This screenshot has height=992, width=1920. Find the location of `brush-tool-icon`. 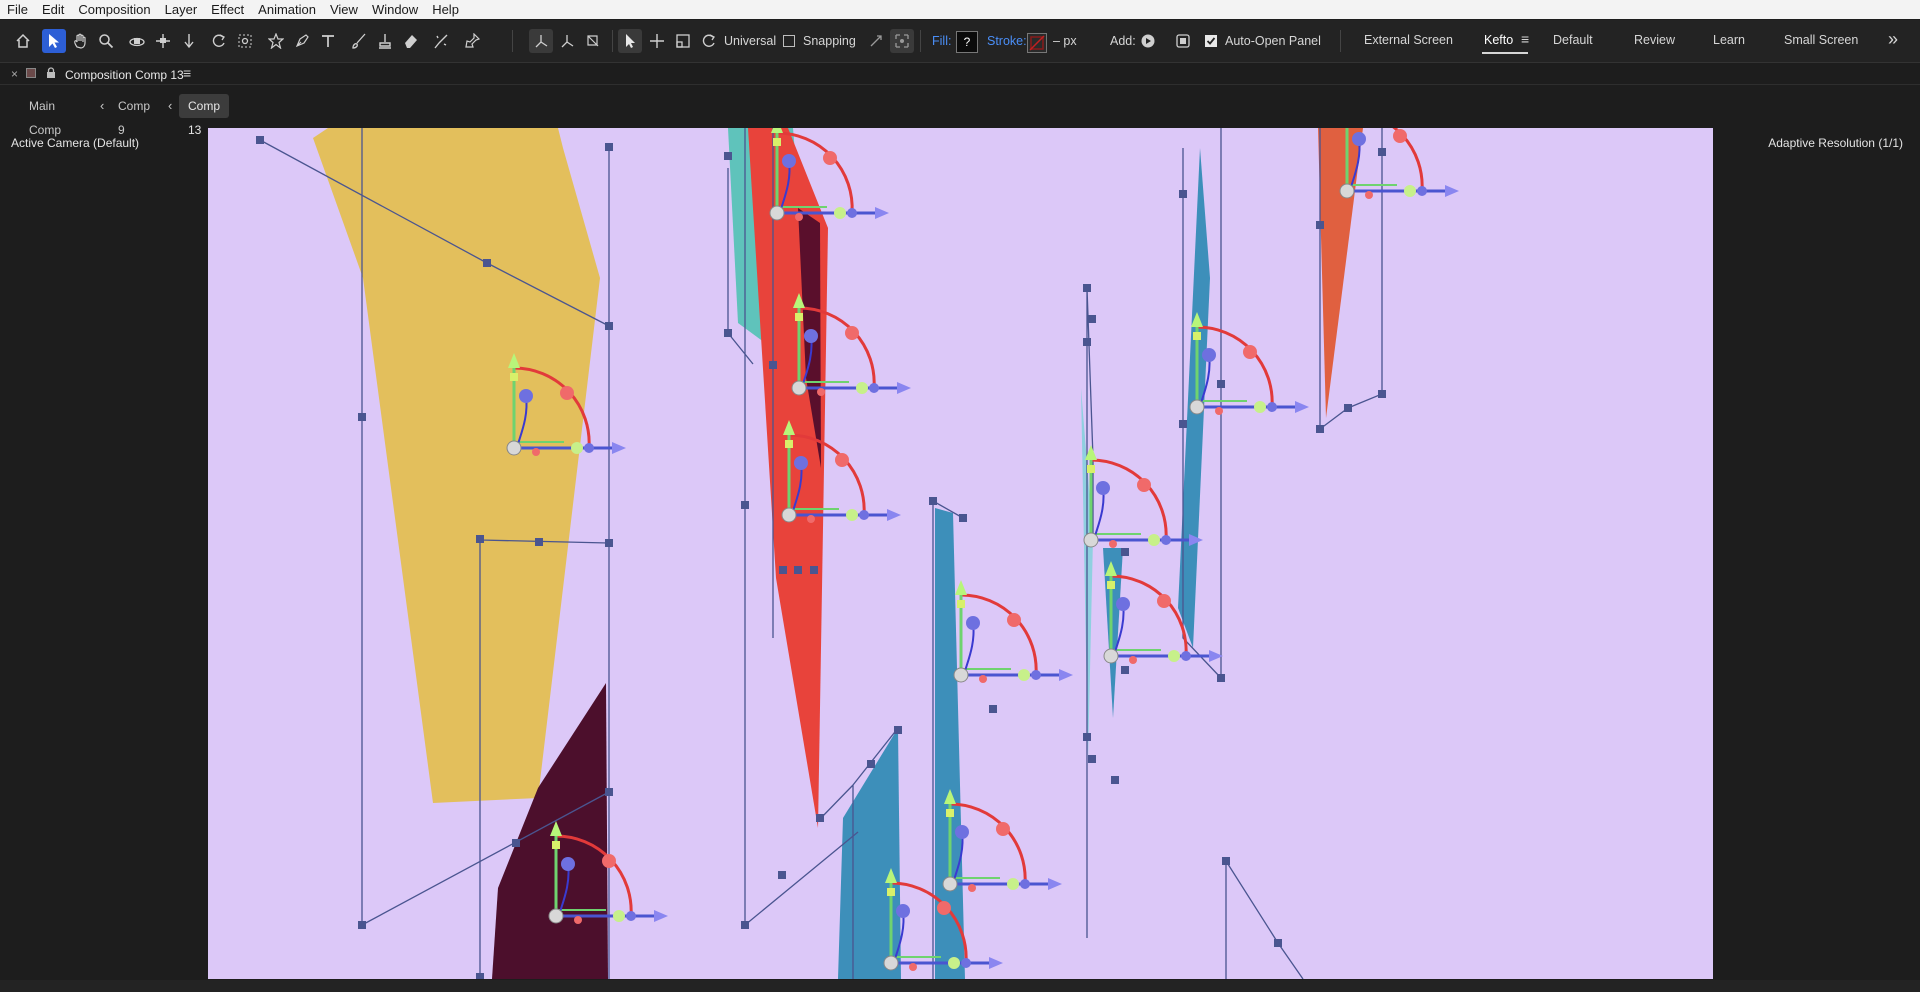

brush-tool-icon is located at coordinates (359, 41).